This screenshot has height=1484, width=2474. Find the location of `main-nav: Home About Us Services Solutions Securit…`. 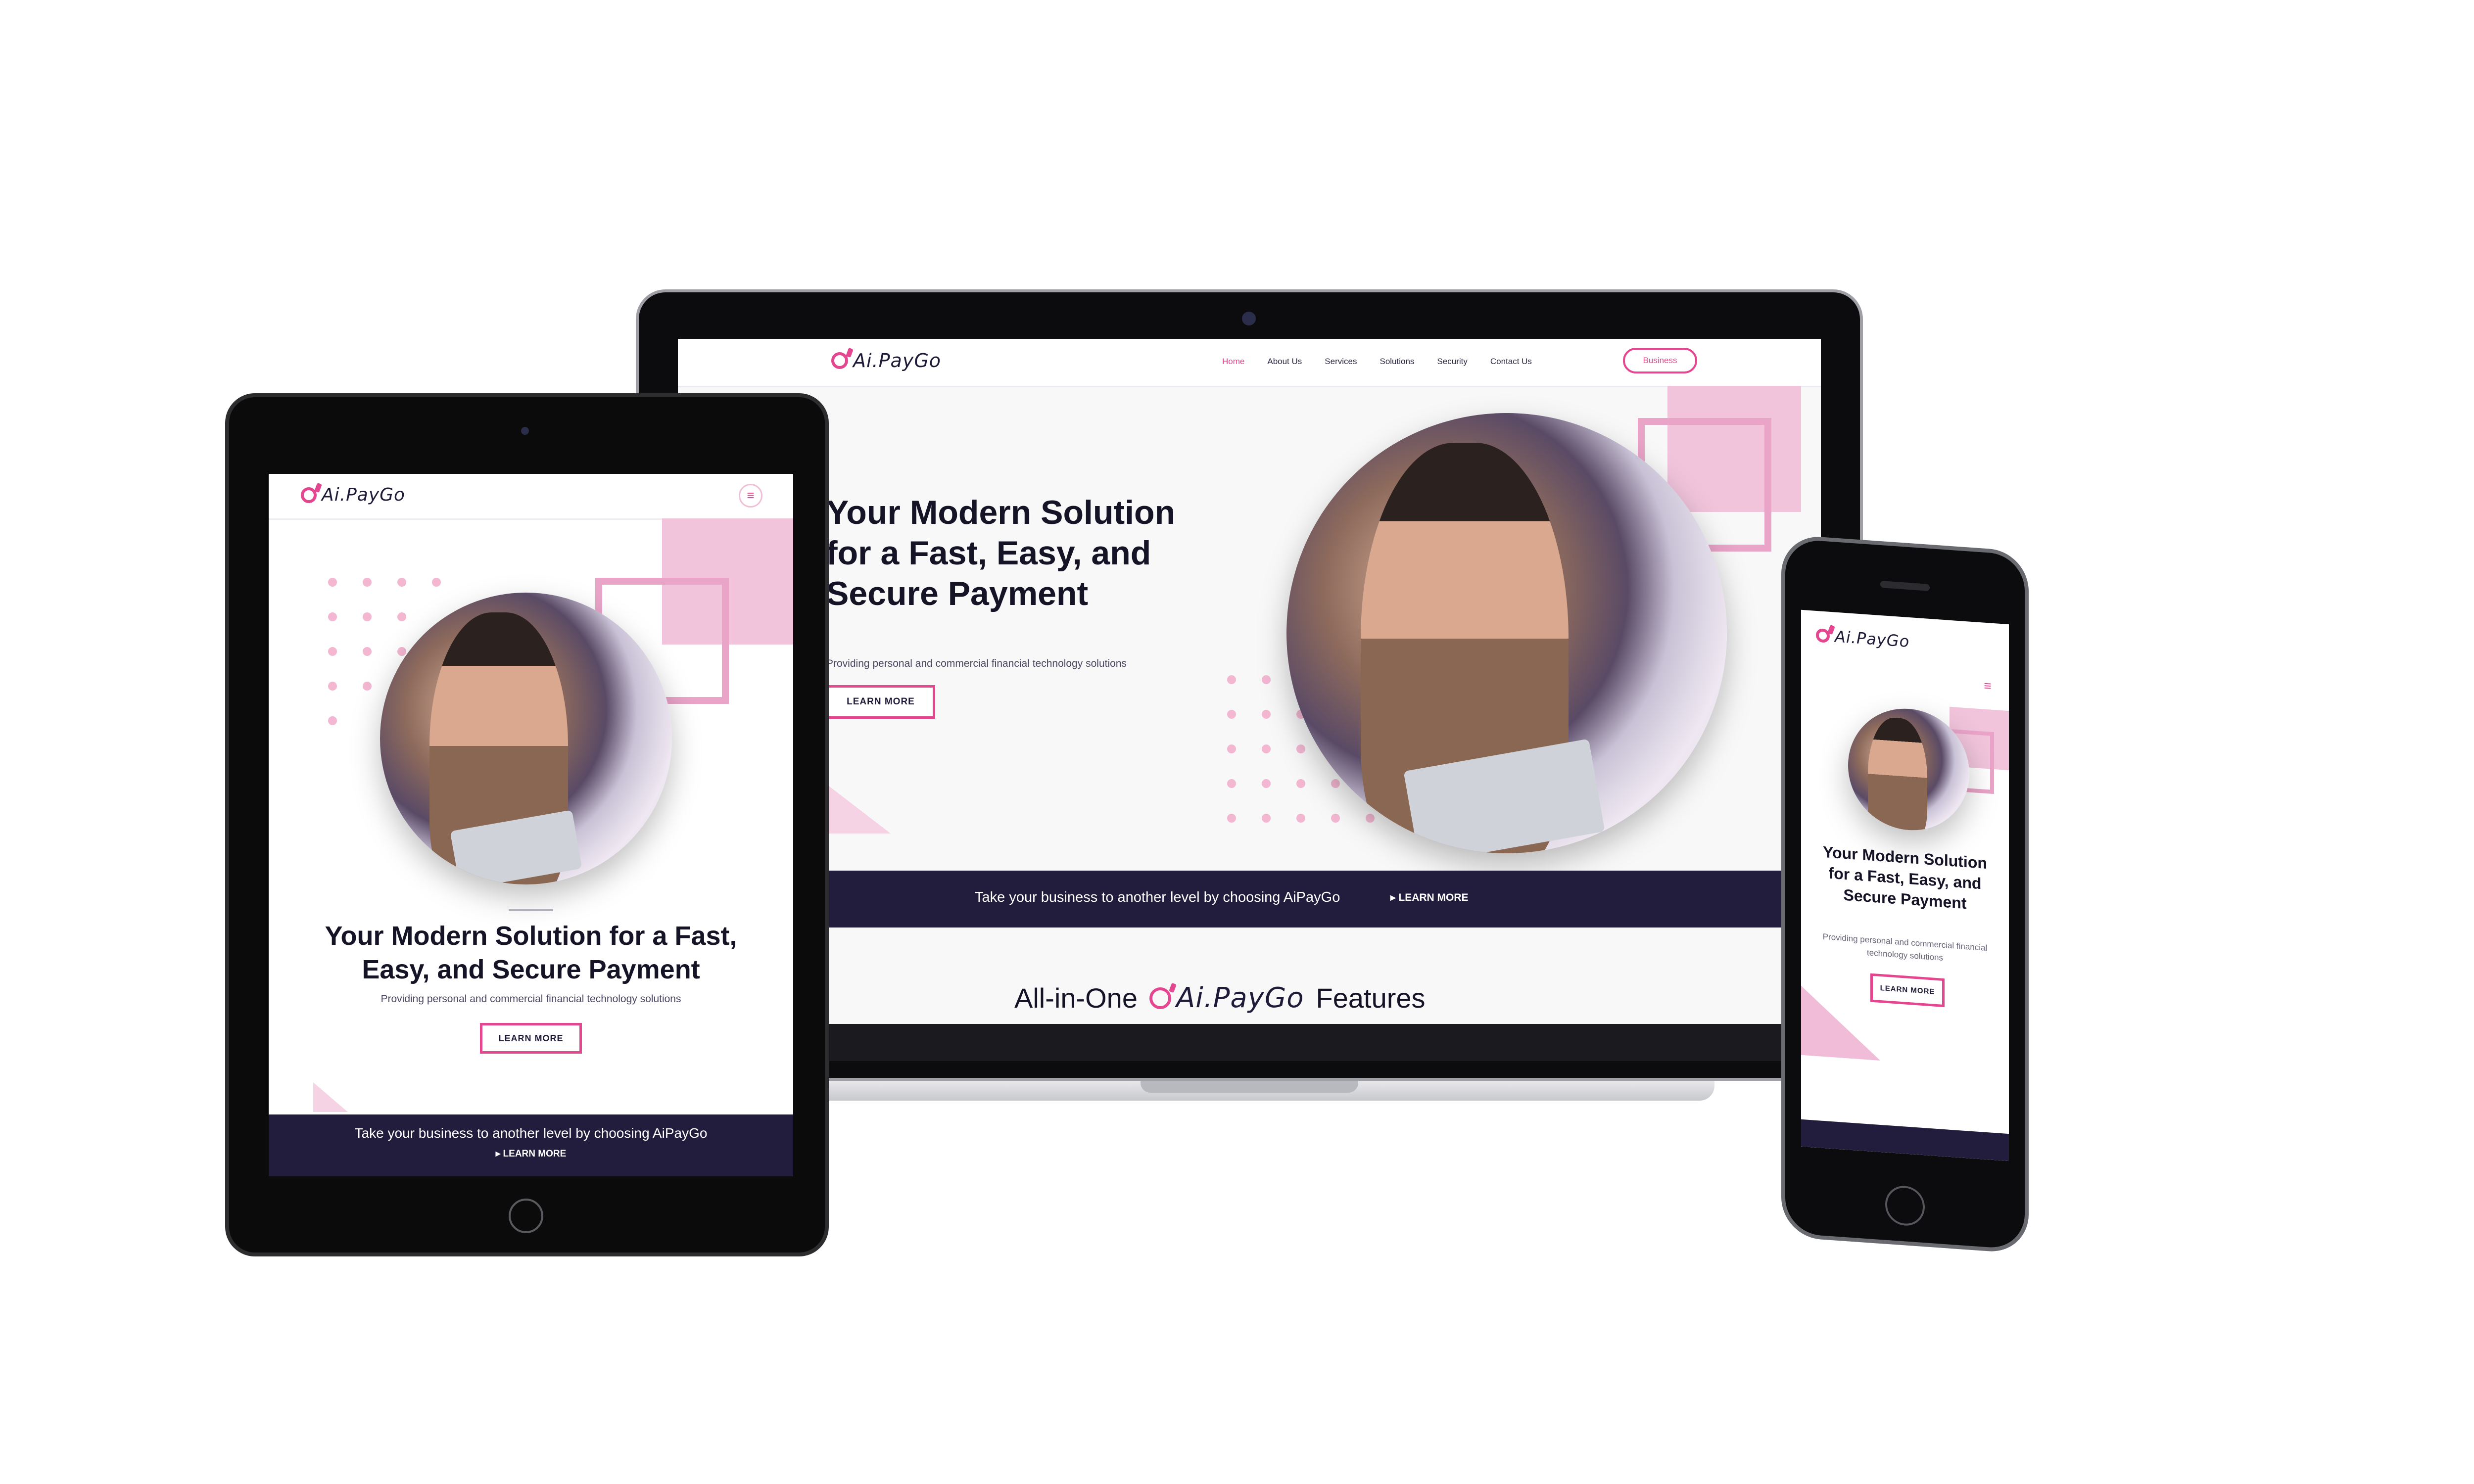

main-nav: Home About Us Services Solutions Securit… is located at coordinates (1389, 362).